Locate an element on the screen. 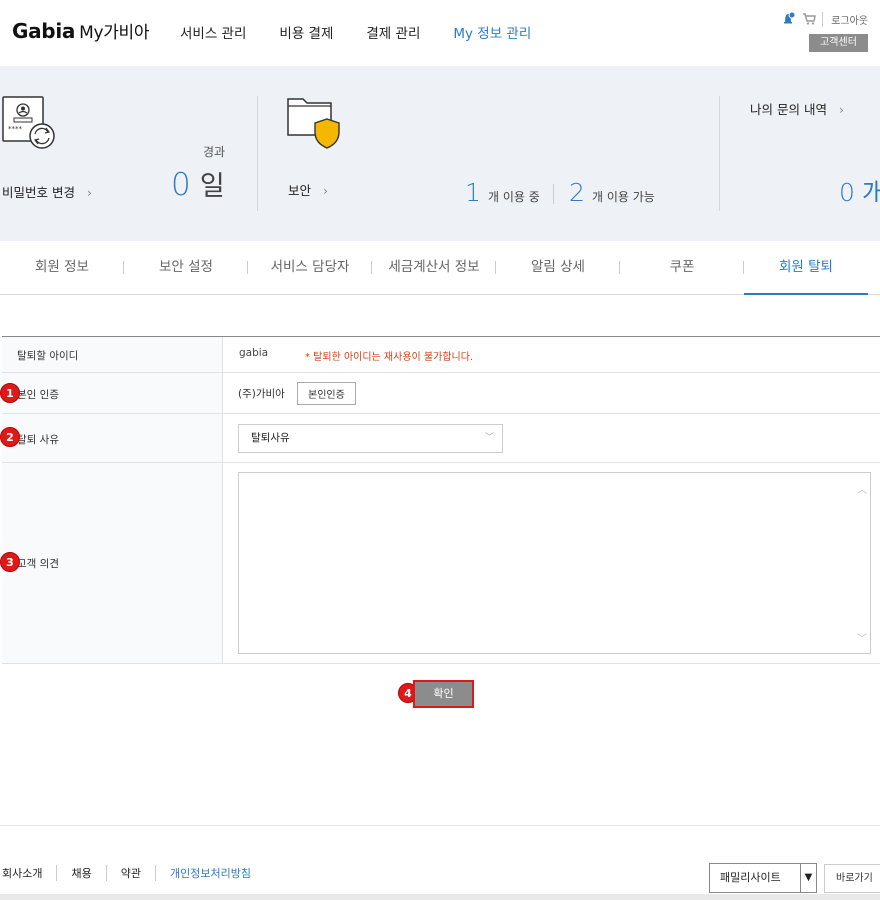 The height and width of the screenshot is (900, 880). nav-payment-management: 결제 관리 is located at coordinates (393, 32).